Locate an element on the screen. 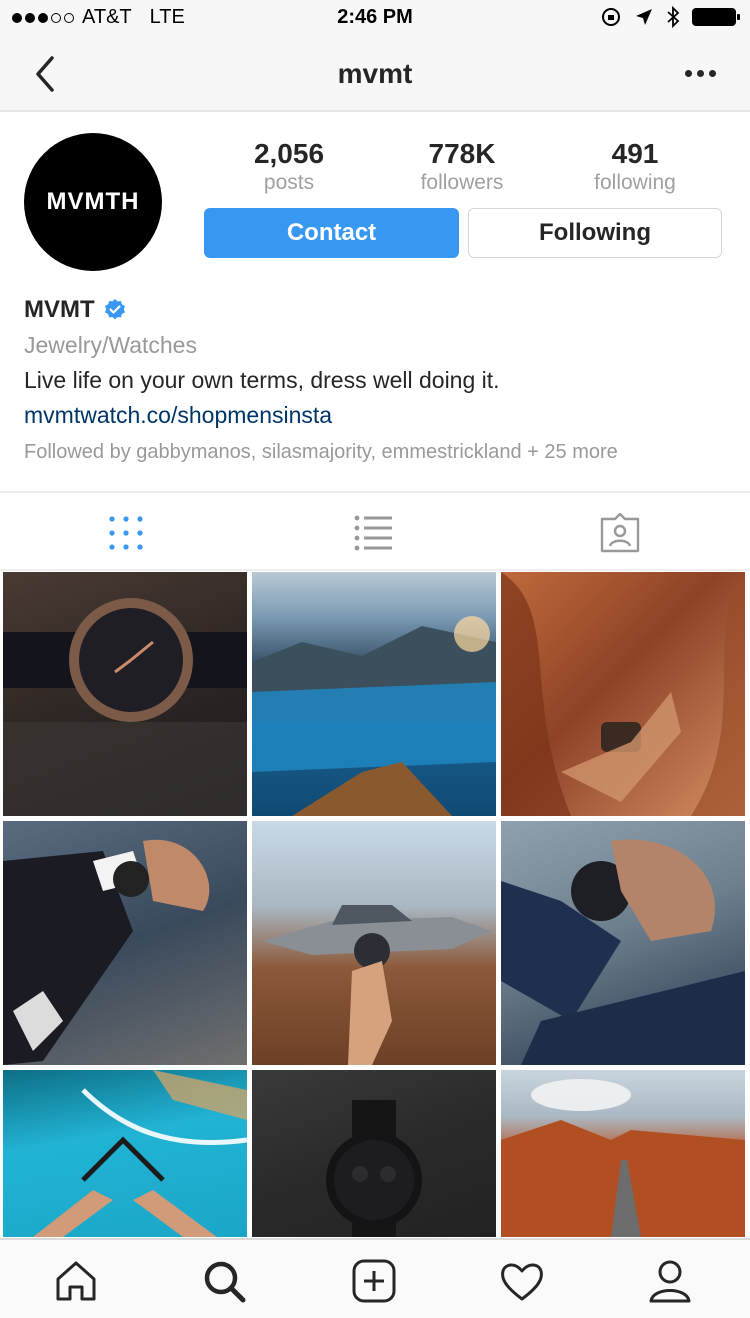 Image resolution: width=750 pixels, height=1318 pixels. desert-road-photo is located at coordinates (623, 1158).